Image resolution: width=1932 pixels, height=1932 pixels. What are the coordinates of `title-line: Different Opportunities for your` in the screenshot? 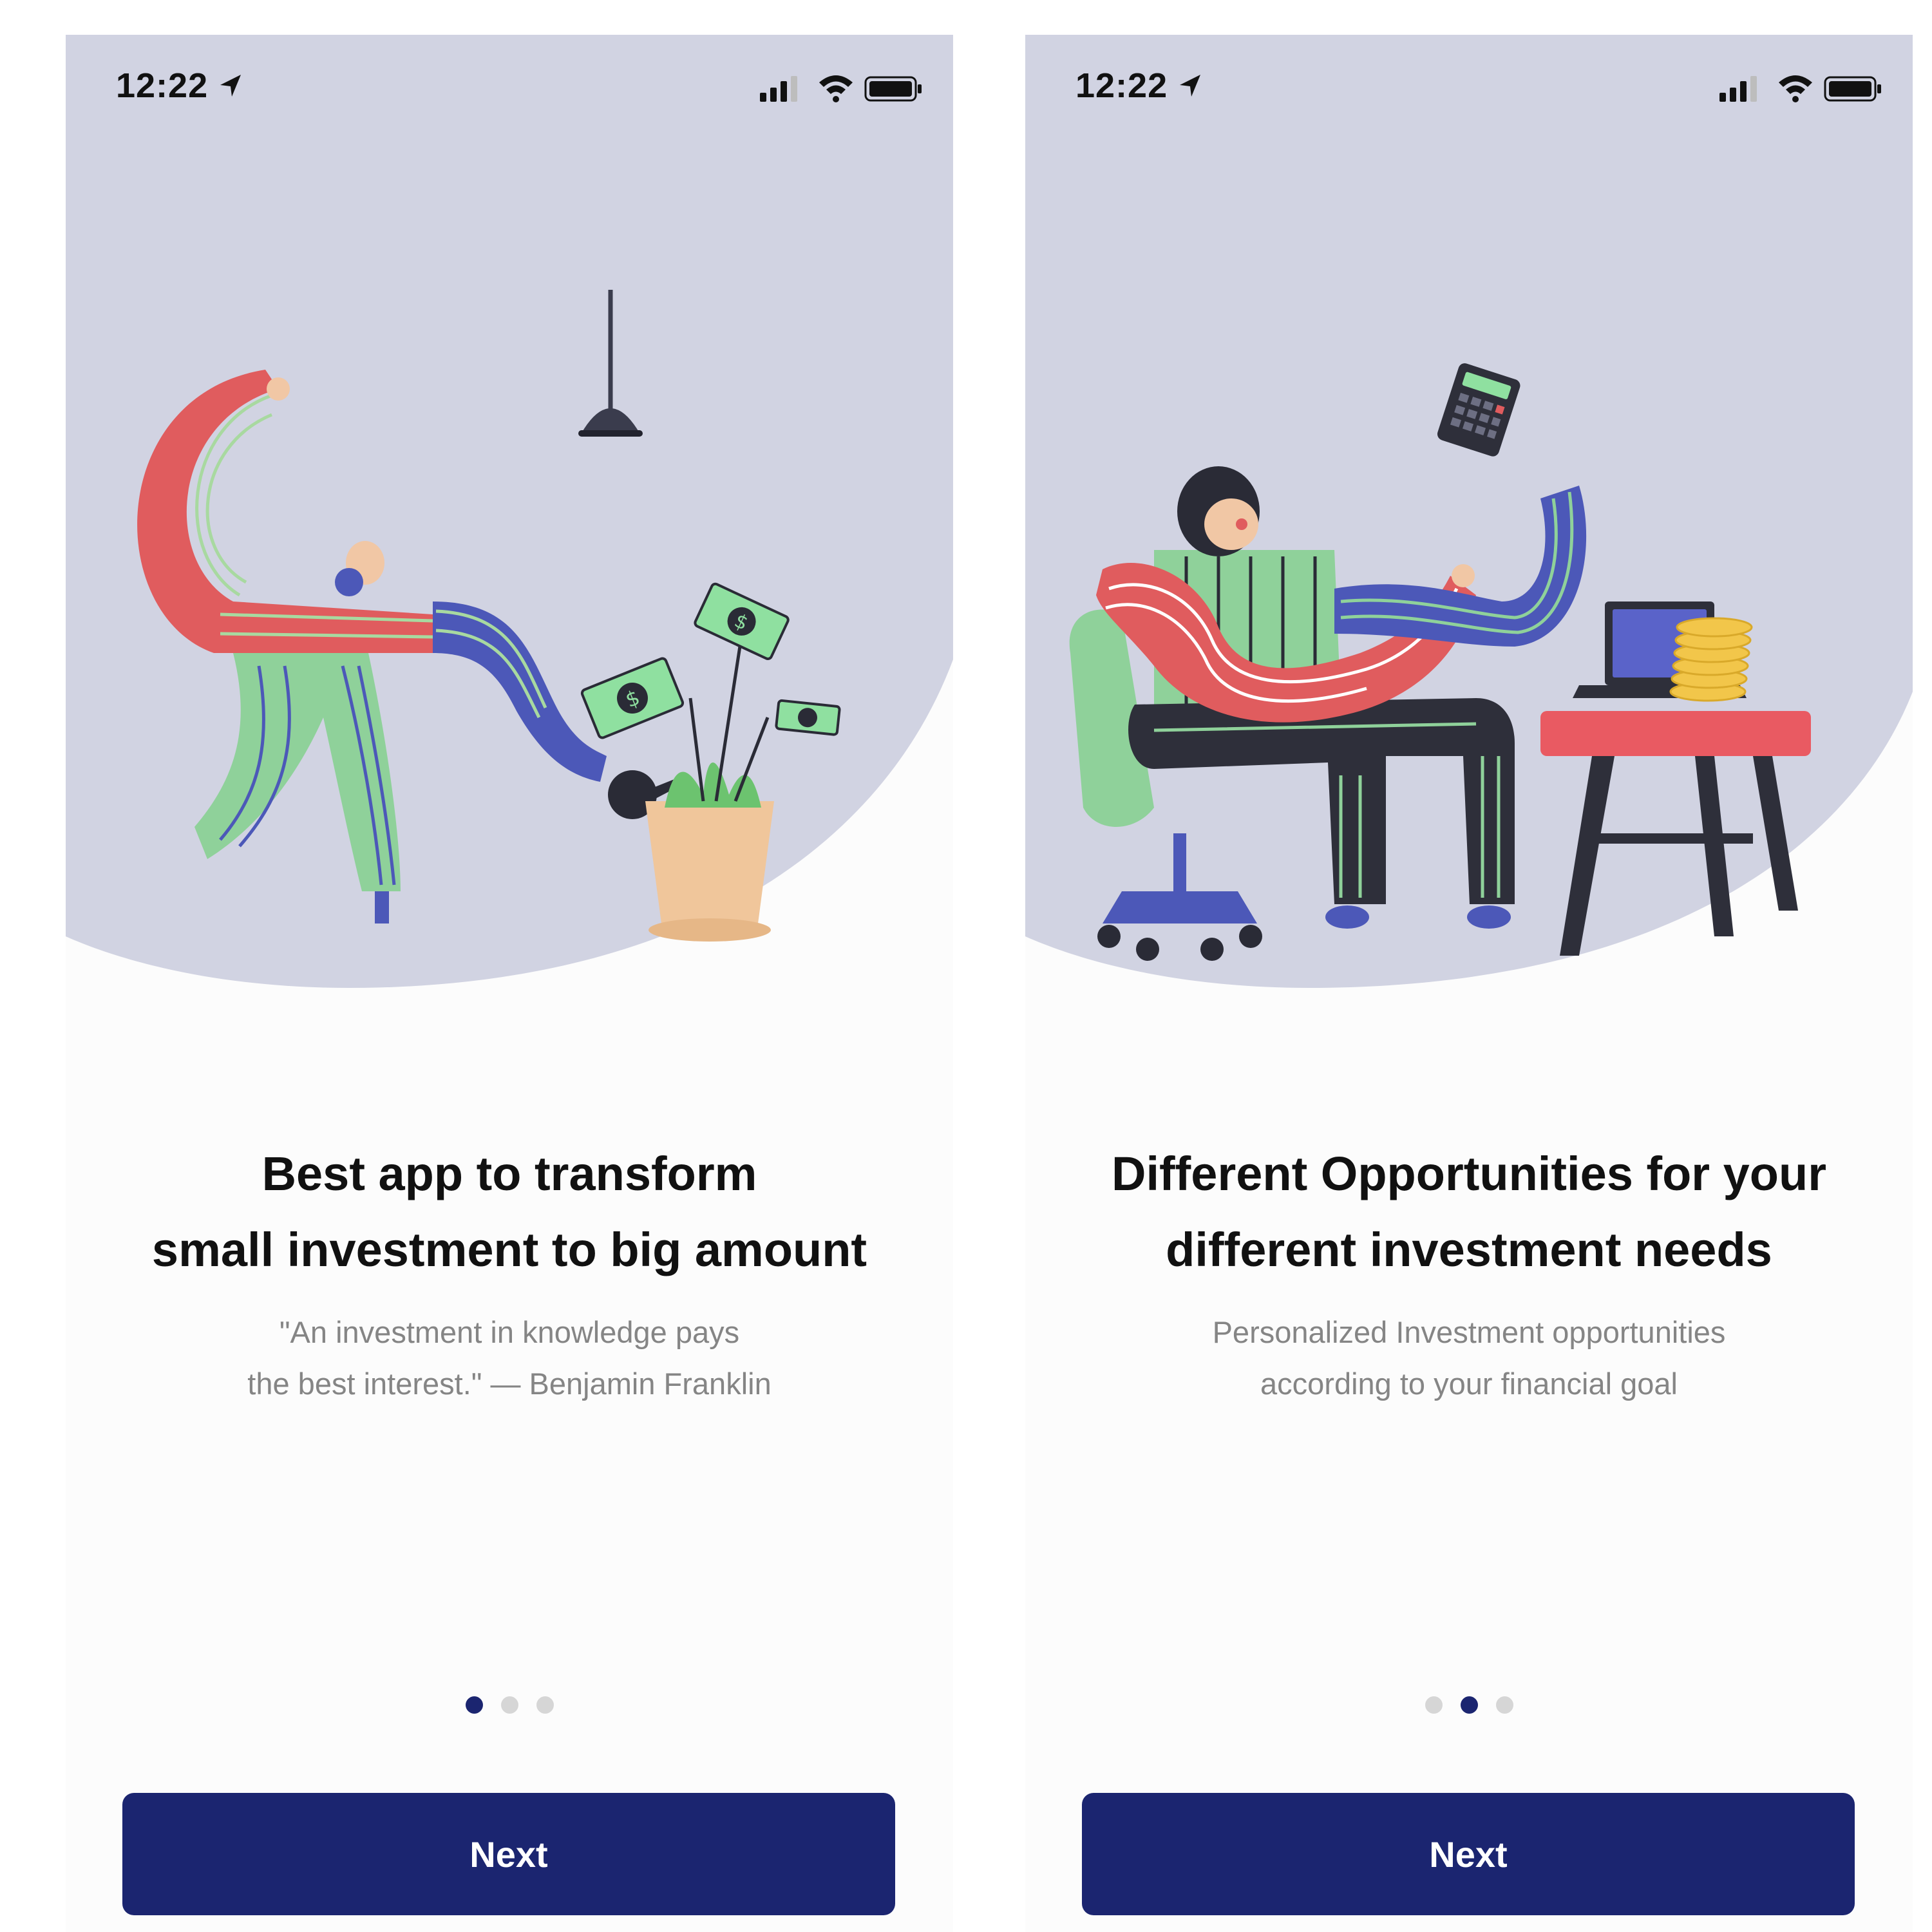 It's located at (1469, 1173).